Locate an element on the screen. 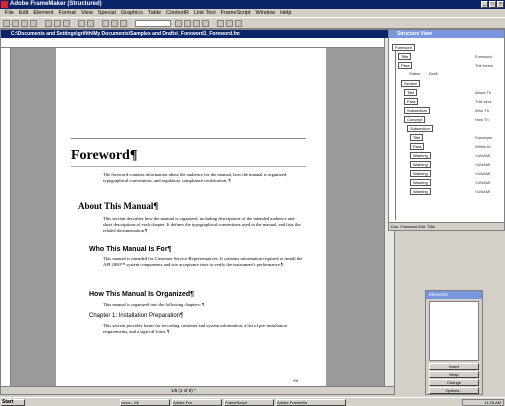  node-section-title: Title is located at coordinates (411, 92).